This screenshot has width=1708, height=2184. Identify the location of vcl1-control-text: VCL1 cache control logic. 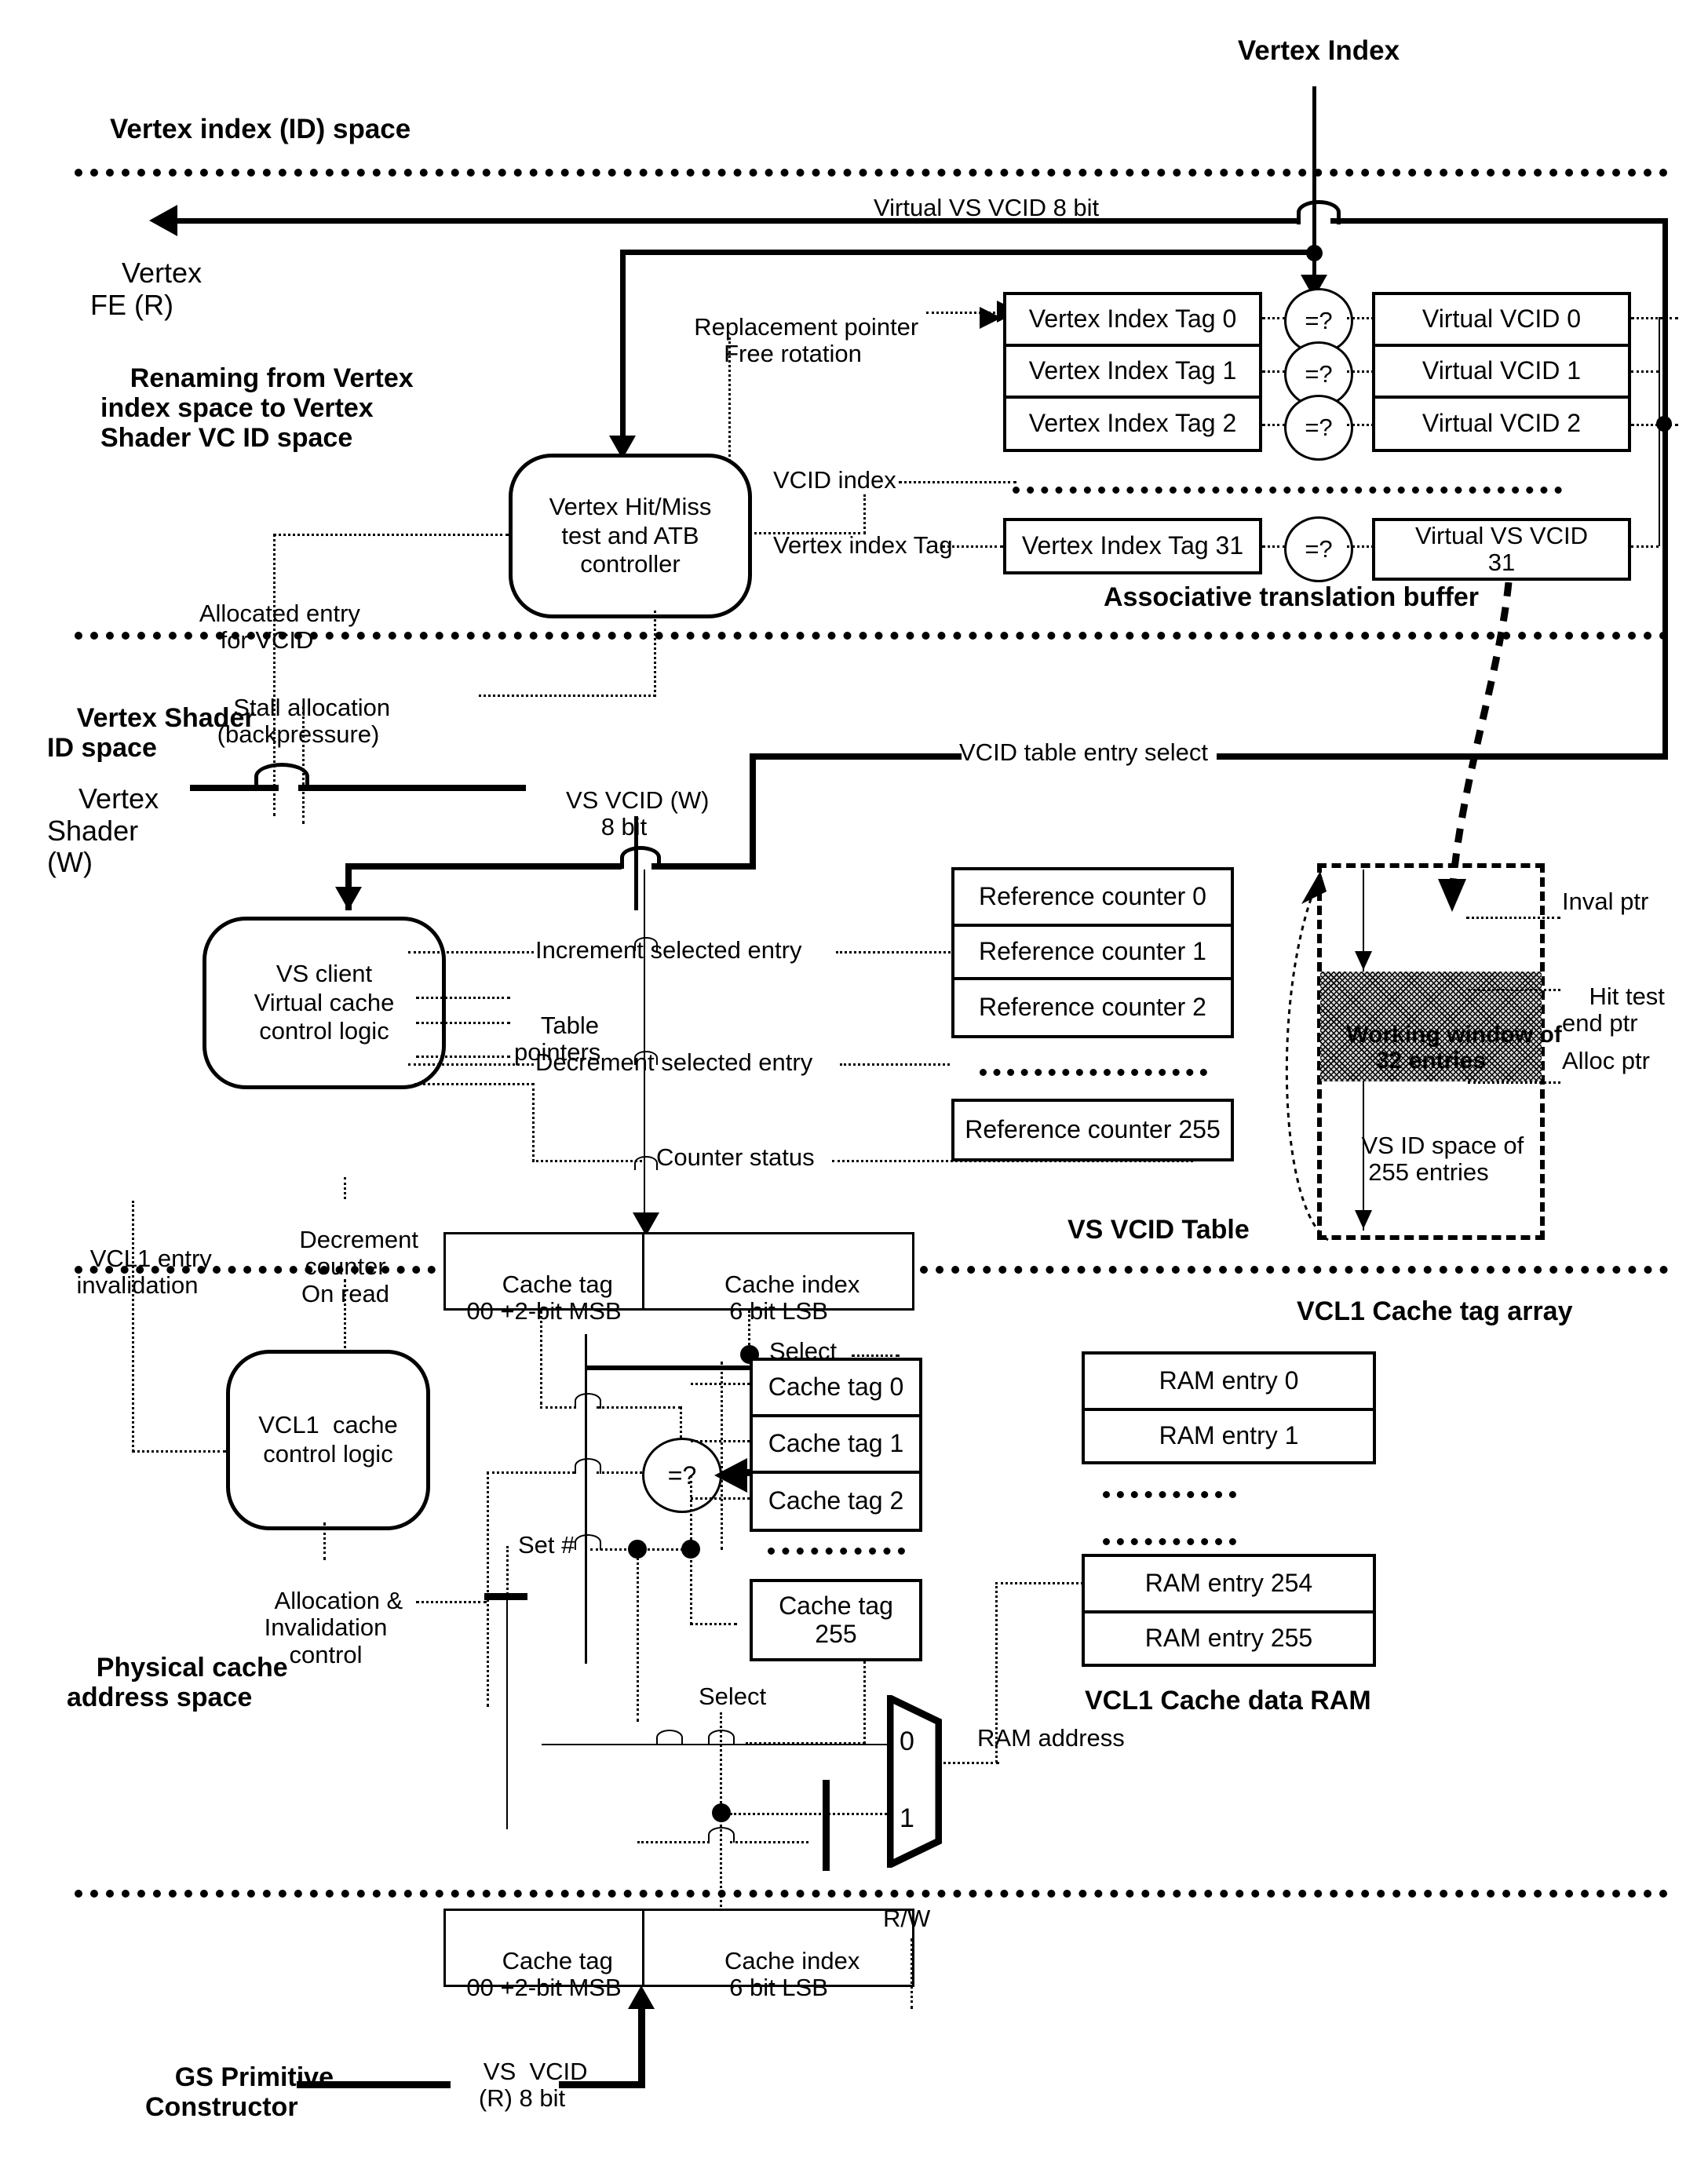
(328, 1439).